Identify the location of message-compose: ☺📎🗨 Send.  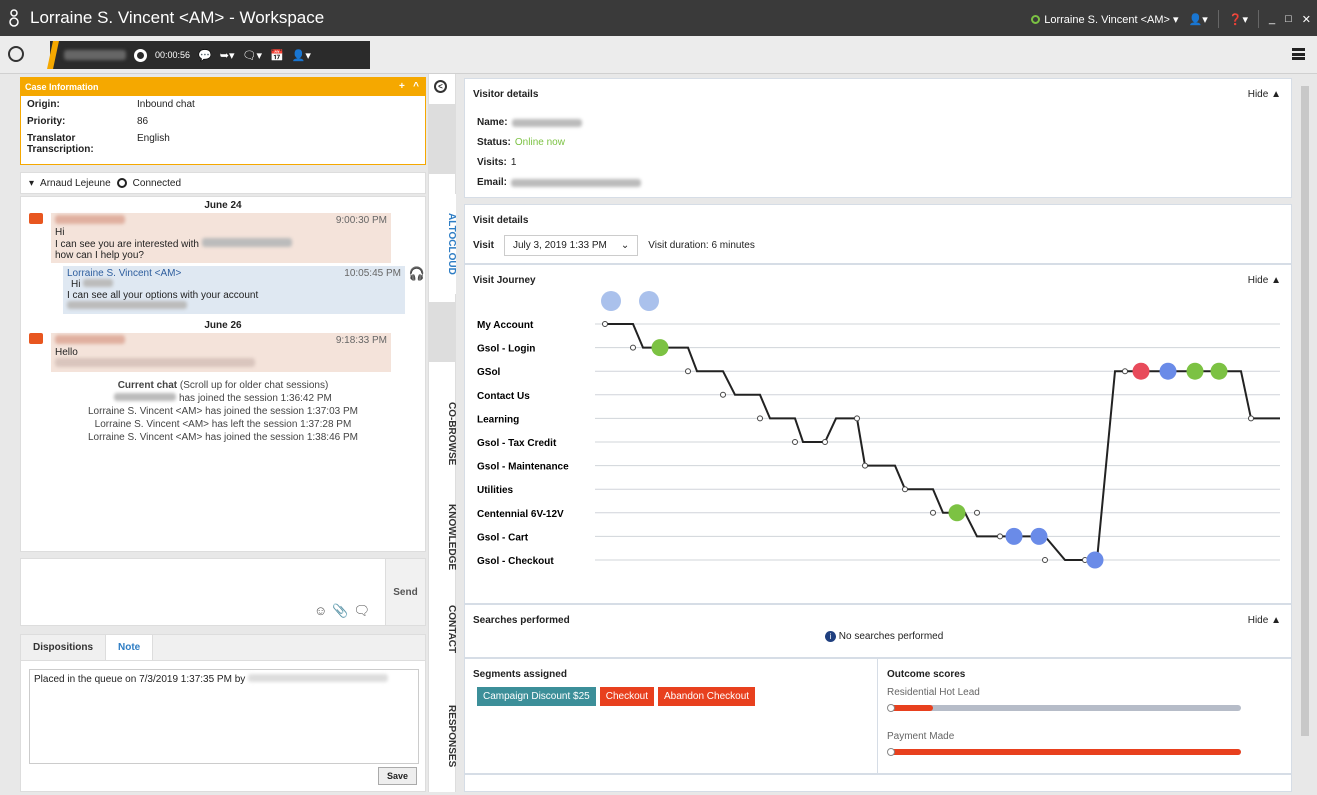
(223, 592).